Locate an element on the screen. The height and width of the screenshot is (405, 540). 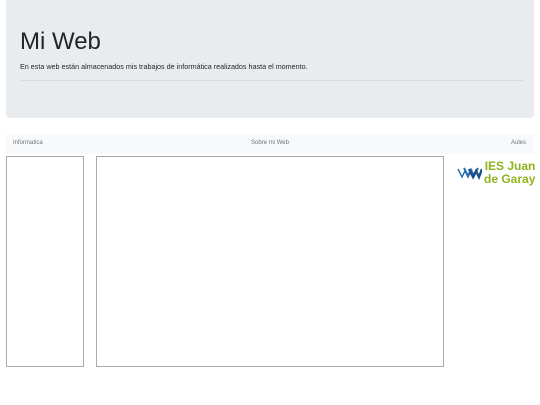
school-logo: IES Juan de Garay is located at coordinates (498, 175).